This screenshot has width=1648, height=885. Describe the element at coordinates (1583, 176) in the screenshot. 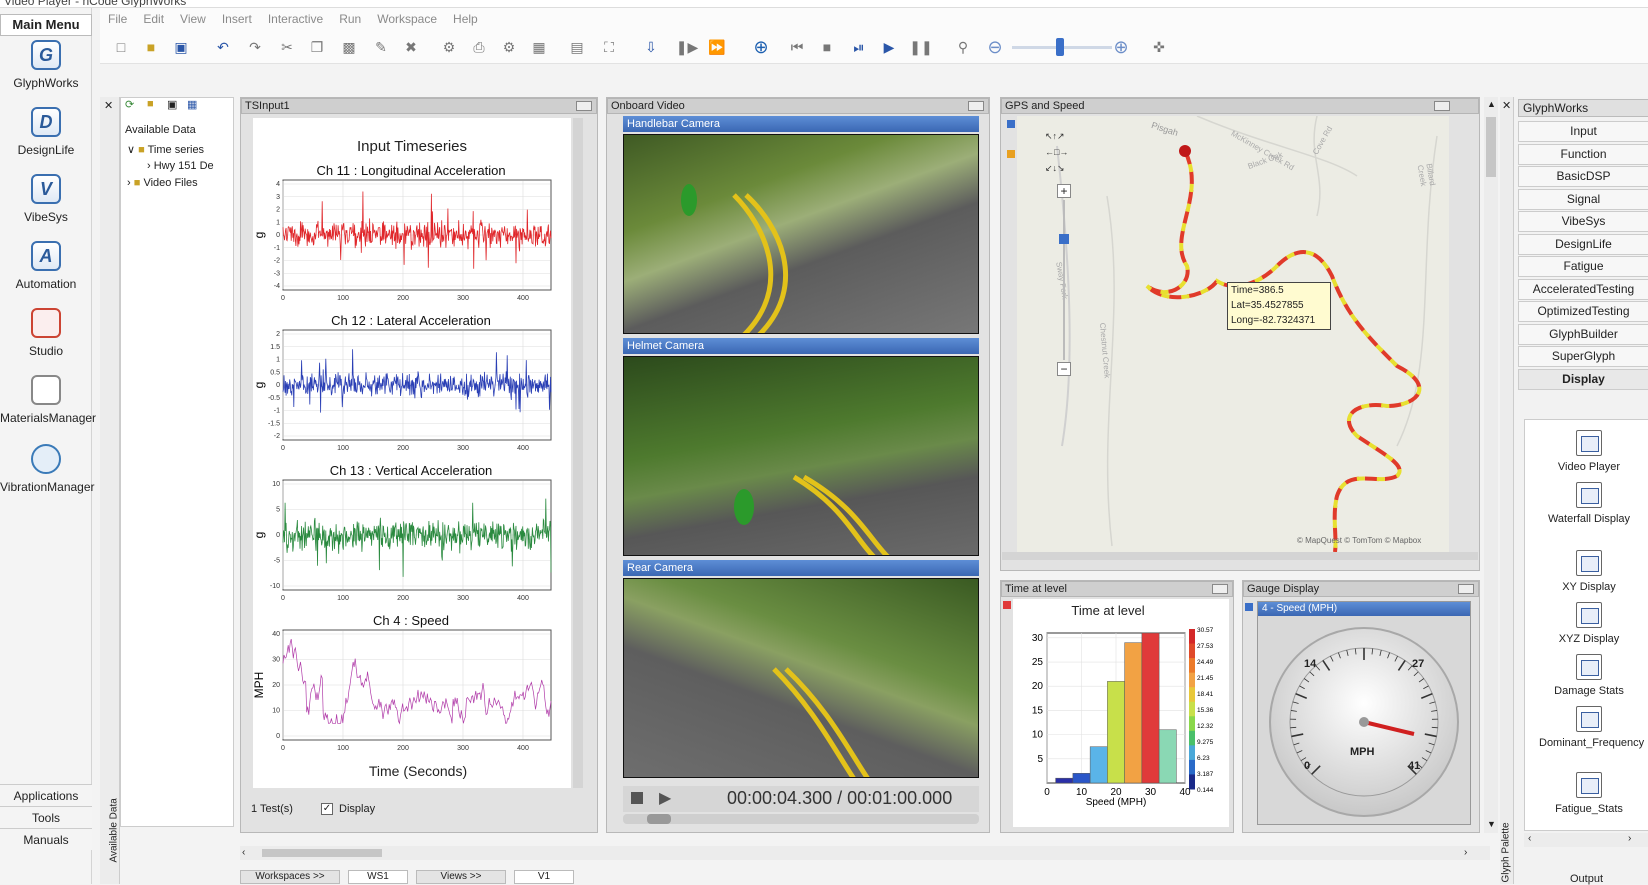

I see `palette-button-basicdsp: BasicDSP` at that location.